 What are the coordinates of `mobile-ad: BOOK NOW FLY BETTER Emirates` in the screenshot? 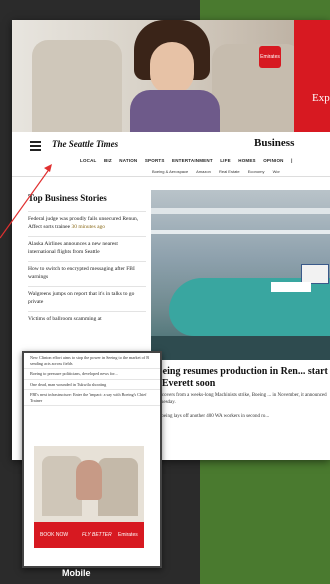 It's located at (89, 497).